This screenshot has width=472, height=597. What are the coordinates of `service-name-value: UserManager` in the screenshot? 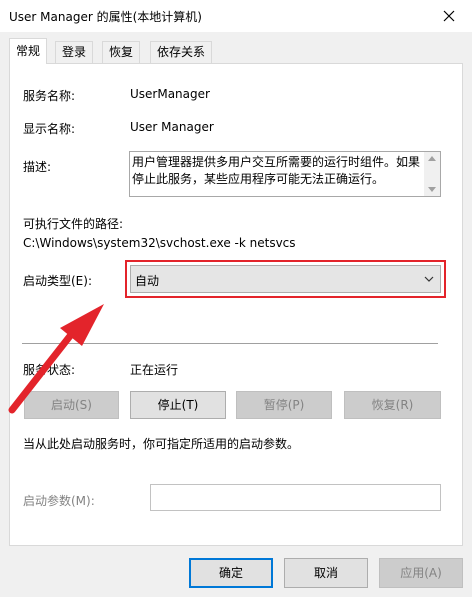 It's located at (170, 94).